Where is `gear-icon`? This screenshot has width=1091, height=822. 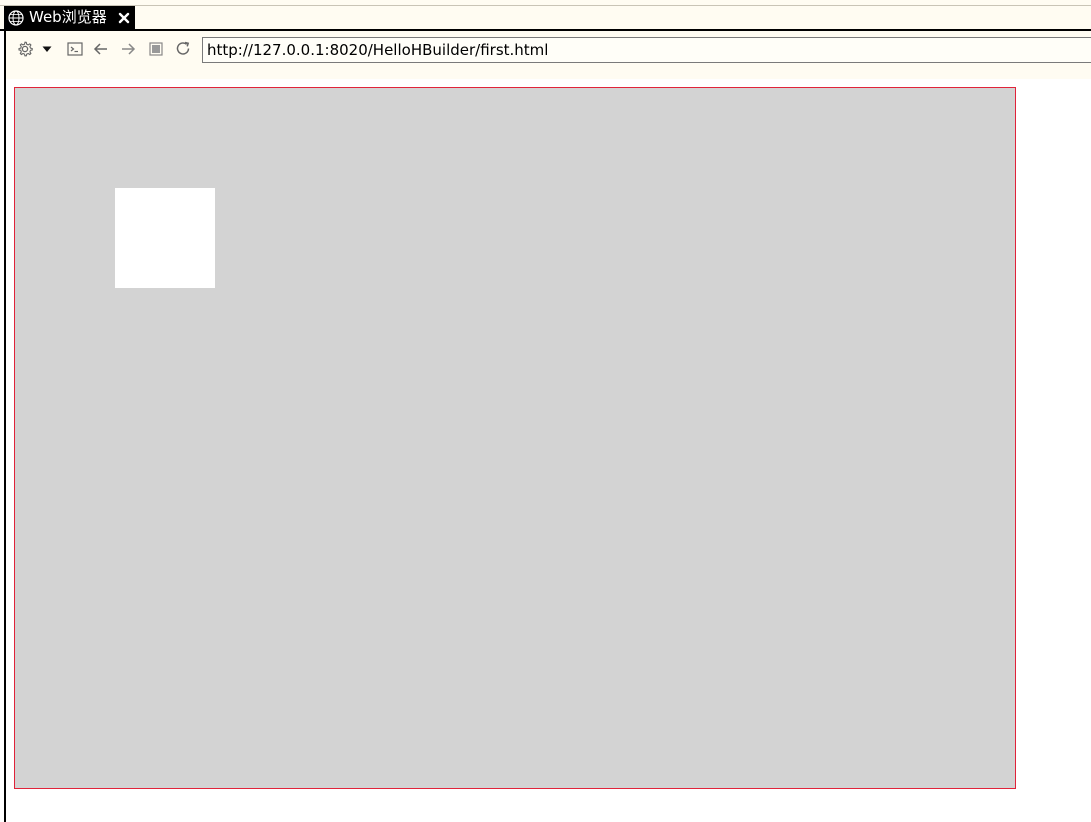 gear-icon is located at coordinates (25, 49).